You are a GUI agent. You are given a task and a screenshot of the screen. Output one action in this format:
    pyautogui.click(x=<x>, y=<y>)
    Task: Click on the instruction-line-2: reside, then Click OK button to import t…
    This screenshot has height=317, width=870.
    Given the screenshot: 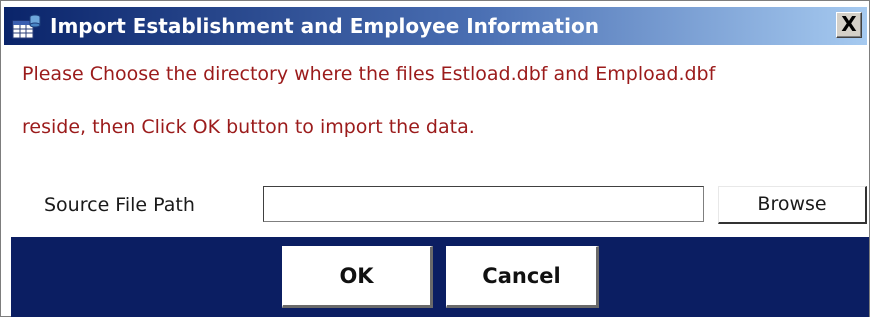 What is the action you would take?
    pyautogui.click(x=248, y=127)
    